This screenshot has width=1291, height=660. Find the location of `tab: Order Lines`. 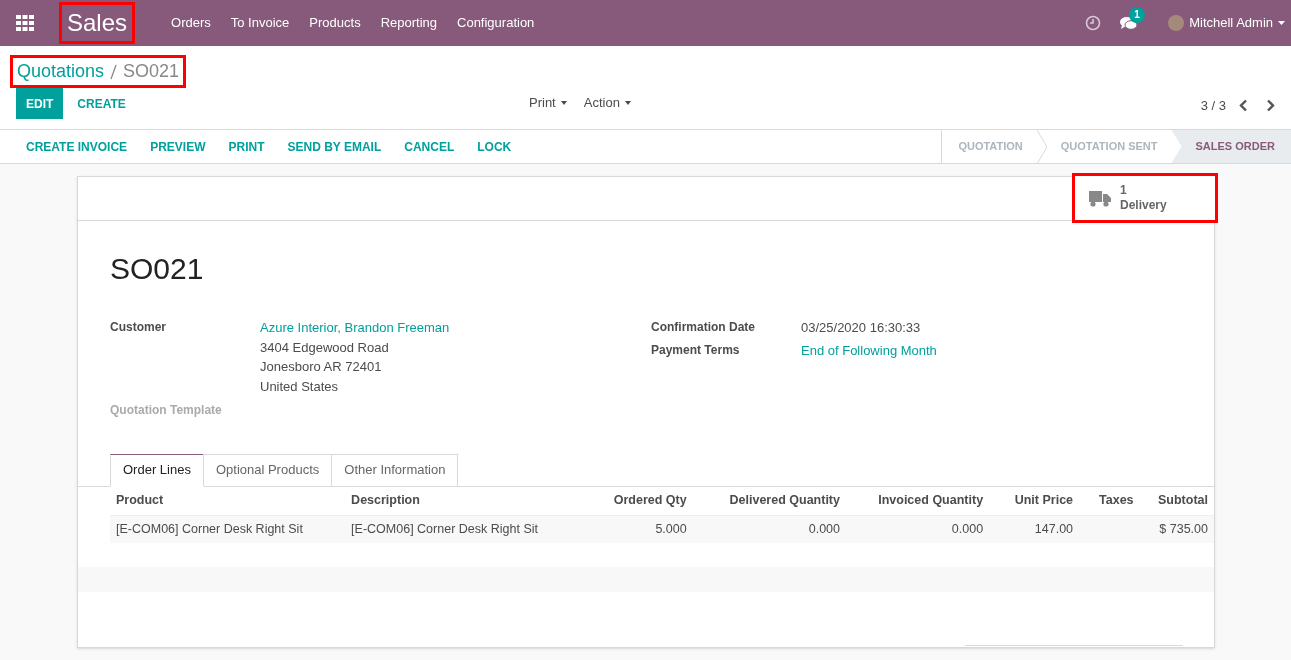

tab: Order Lines is located at coordinates (157, 470).